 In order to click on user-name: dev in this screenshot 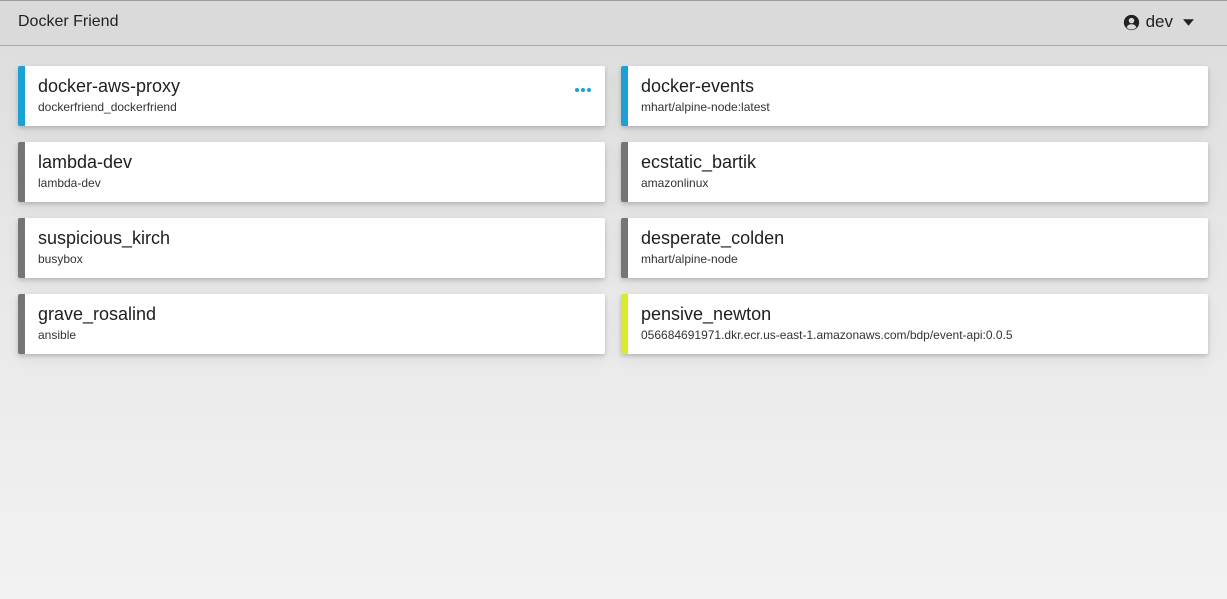, I will do `click(1159, 21)`.